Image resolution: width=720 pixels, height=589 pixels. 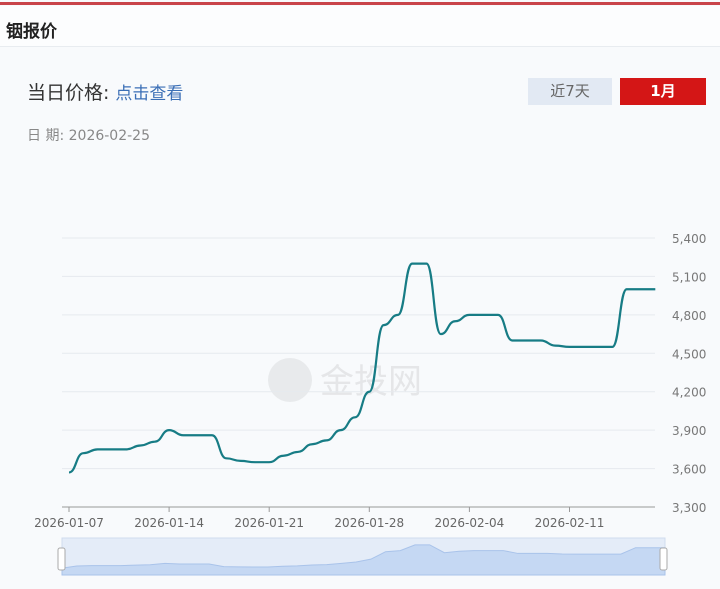 What do you see at coordinates (61, 559) in the screenshot?
I see `slider-left-handle` at bounding box center [61, 559].